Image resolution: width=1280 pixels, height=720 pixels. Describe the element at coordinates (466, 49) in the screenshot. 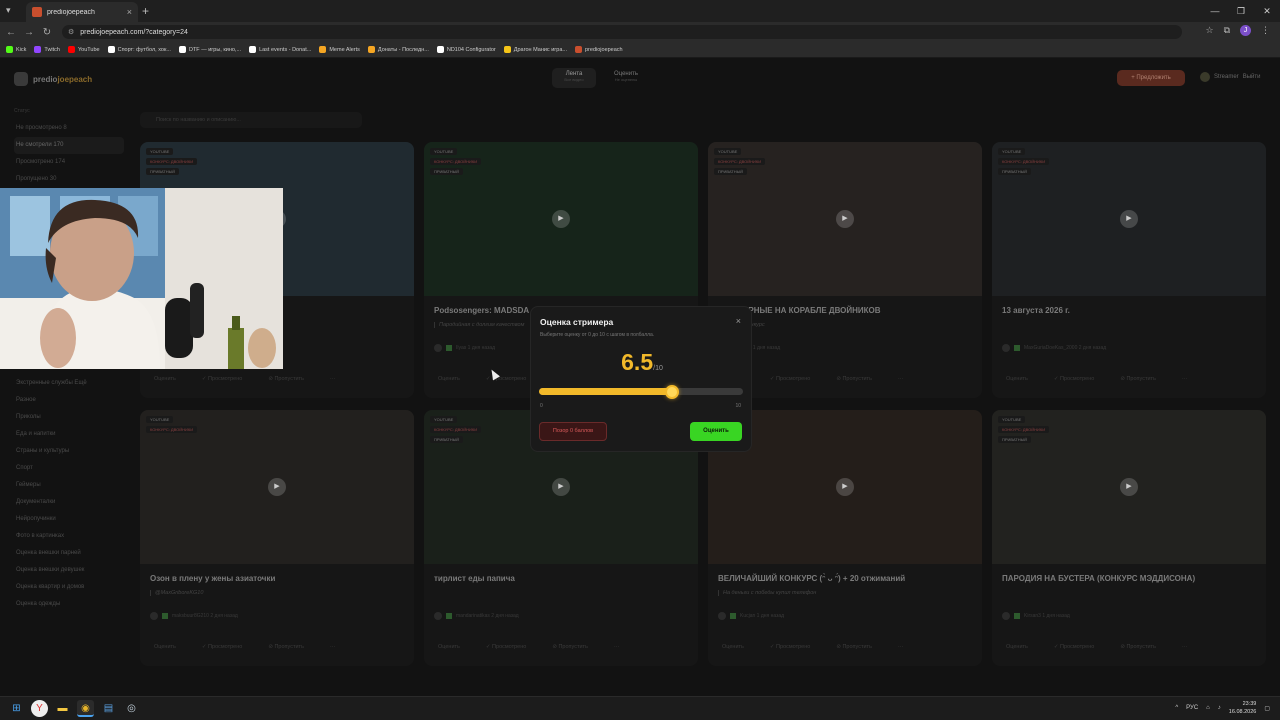

I see `bookmark-item: ND104 Configurator` at that location.